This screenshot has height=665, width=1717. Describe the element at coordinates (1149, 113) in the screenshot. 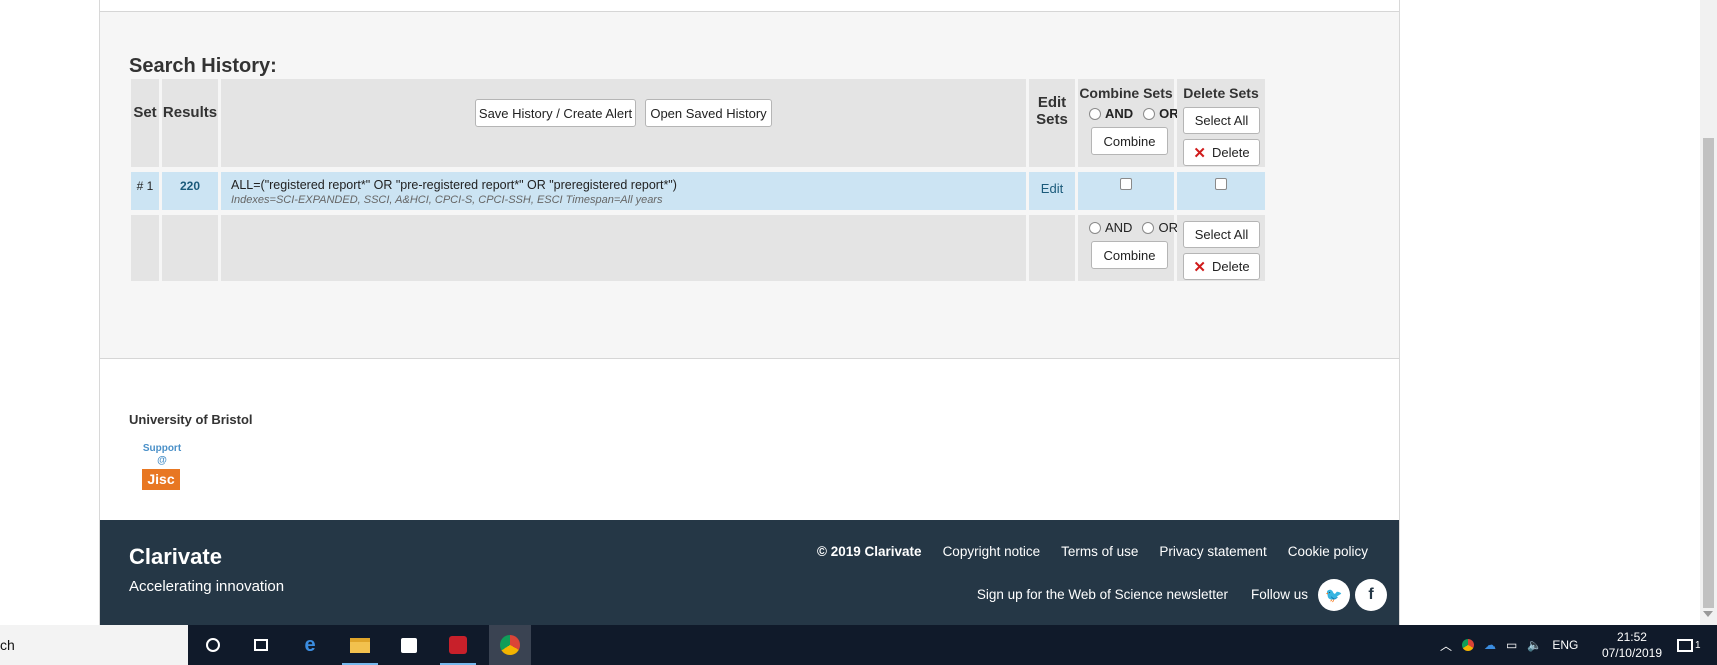

I see `or-radio` at that location.